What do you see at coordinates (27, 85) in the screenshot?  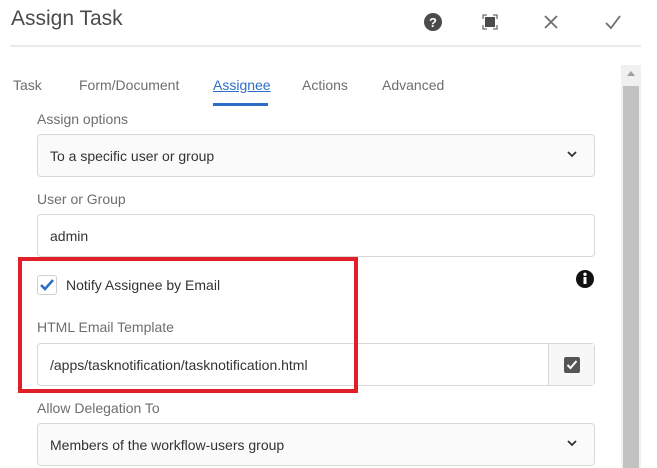 I see `tab-task: Task` at bounding box center [27, 85].